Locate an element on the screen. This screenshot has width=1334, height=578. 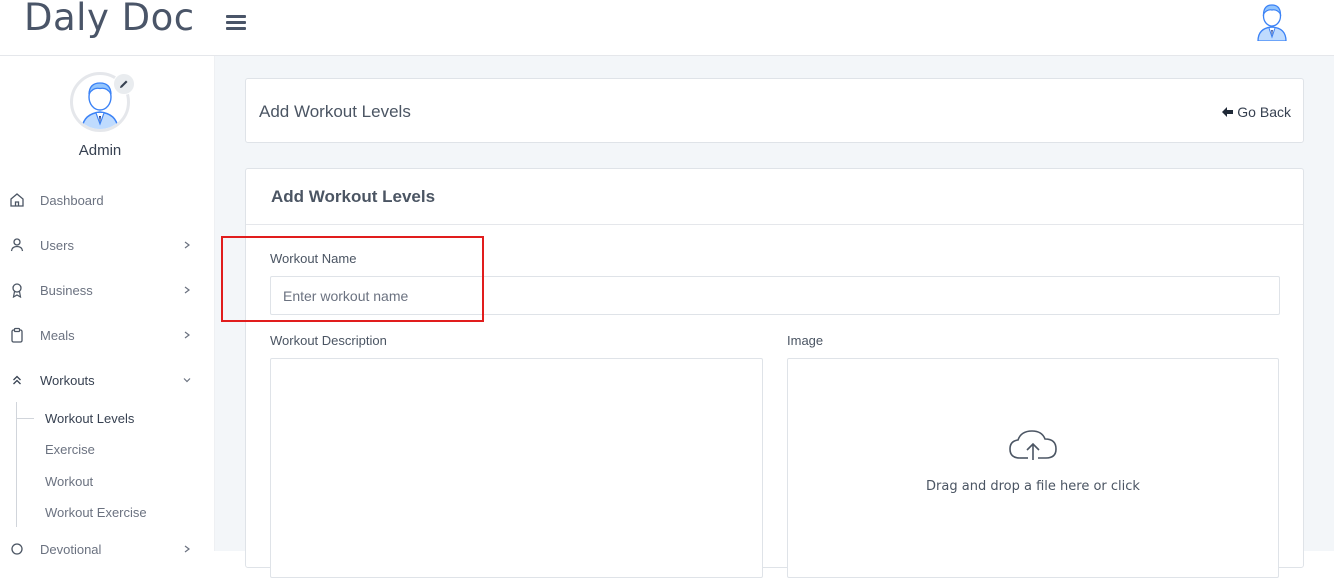
award-icon is located at coordinates (17, 290).